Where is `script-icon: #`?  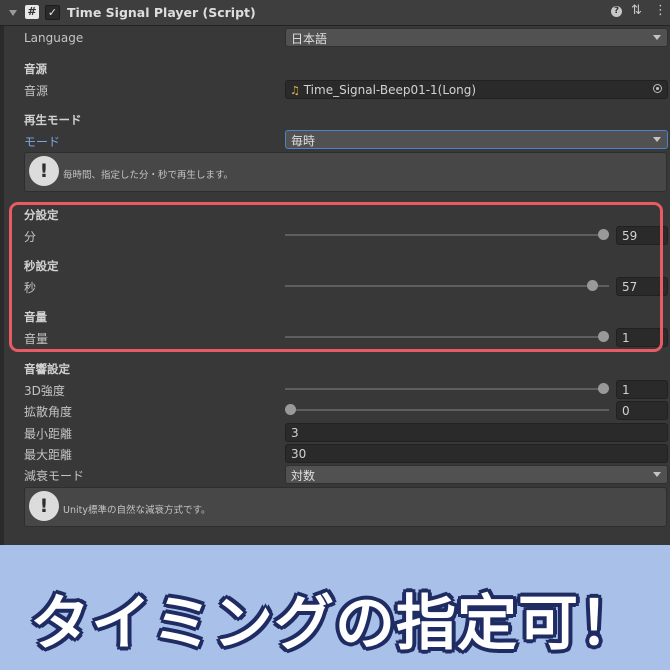
script-icon: # is located at coordinates (32, 12).